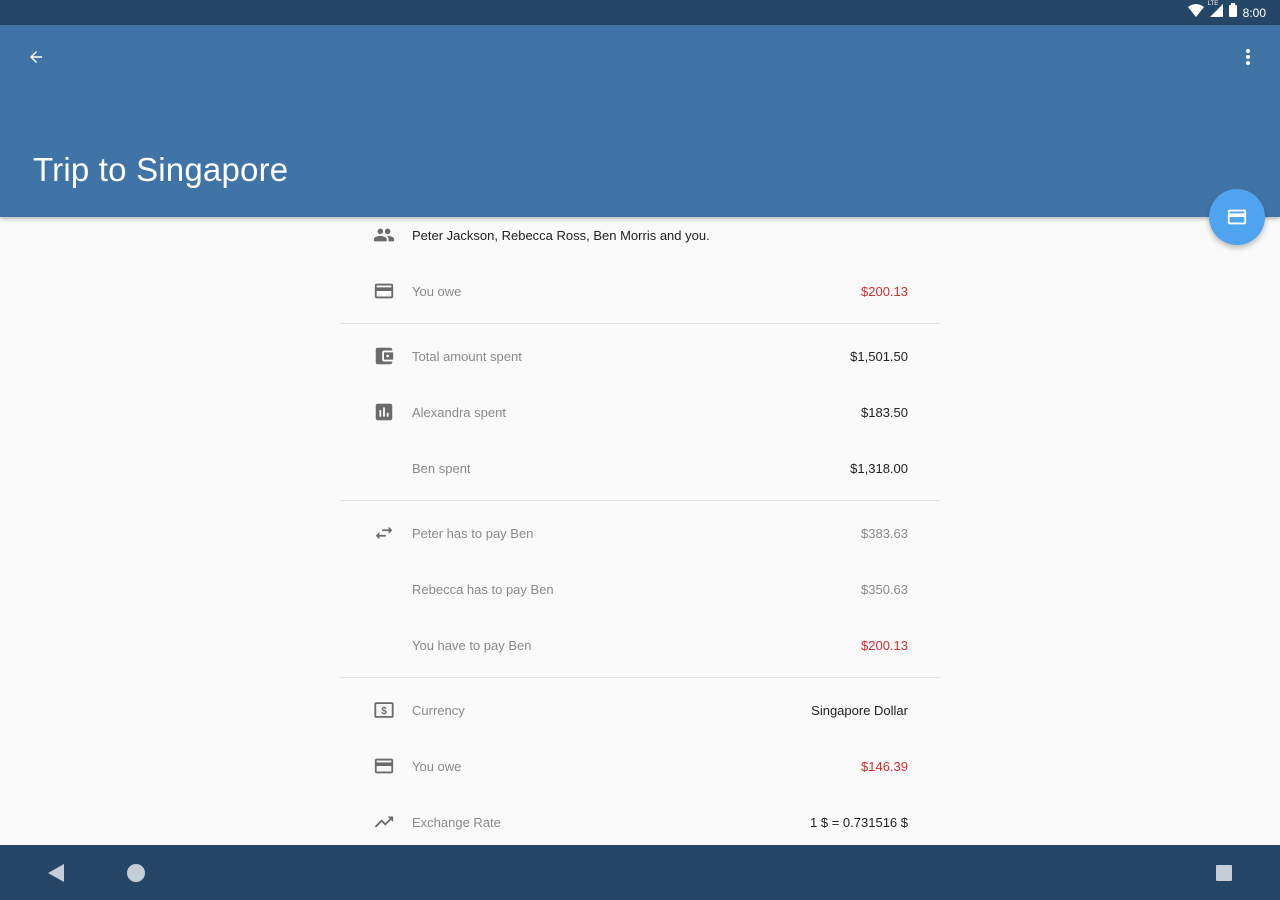 This screenshot has height=900, width=1280. I want to click on swap-icon, so click(384, 533).